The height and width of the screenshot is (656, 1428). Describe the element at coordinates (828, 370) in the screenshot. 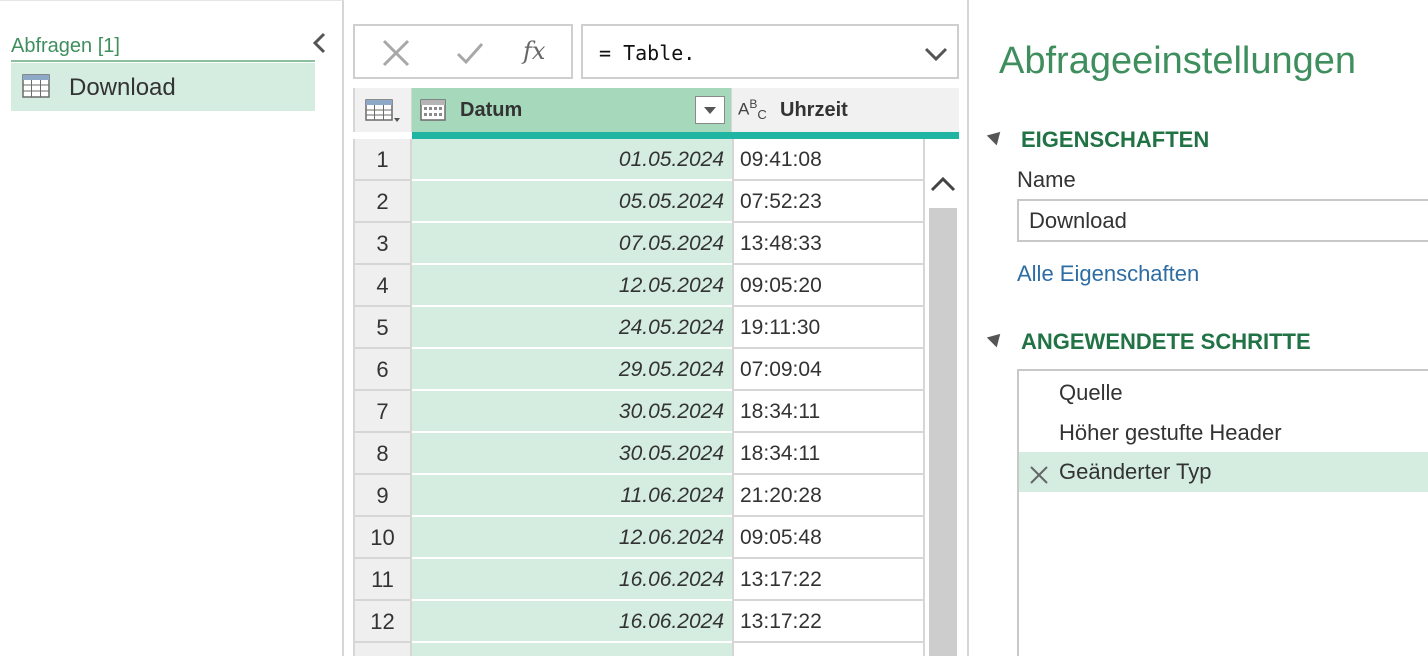

I see `cell-uhrzeit: 07:09:04` at that location.